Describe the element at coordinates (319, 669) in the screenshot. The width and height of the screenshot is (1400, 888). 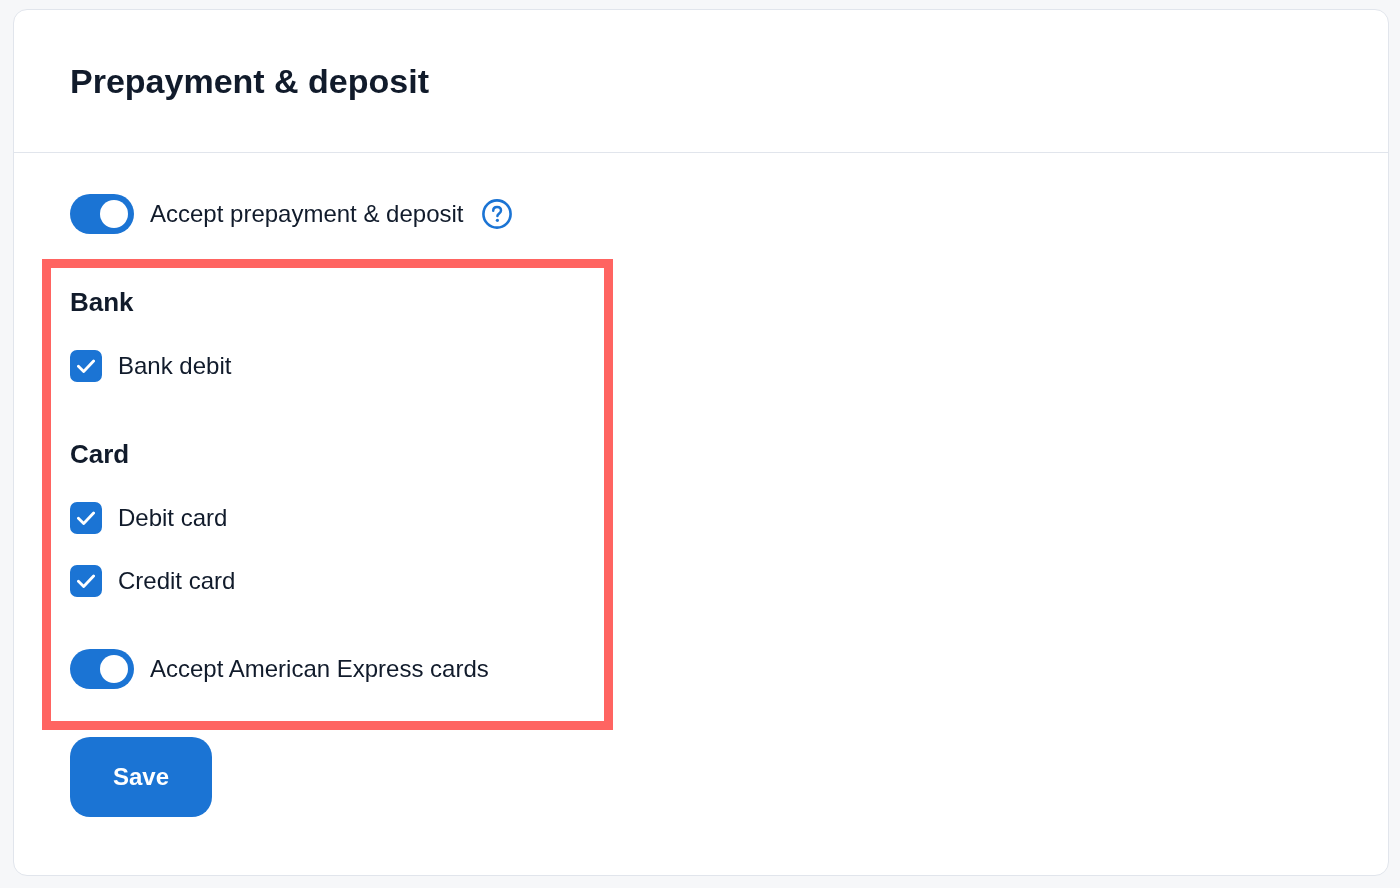
I see `toggle-label: Accept American Express cards` at that location.